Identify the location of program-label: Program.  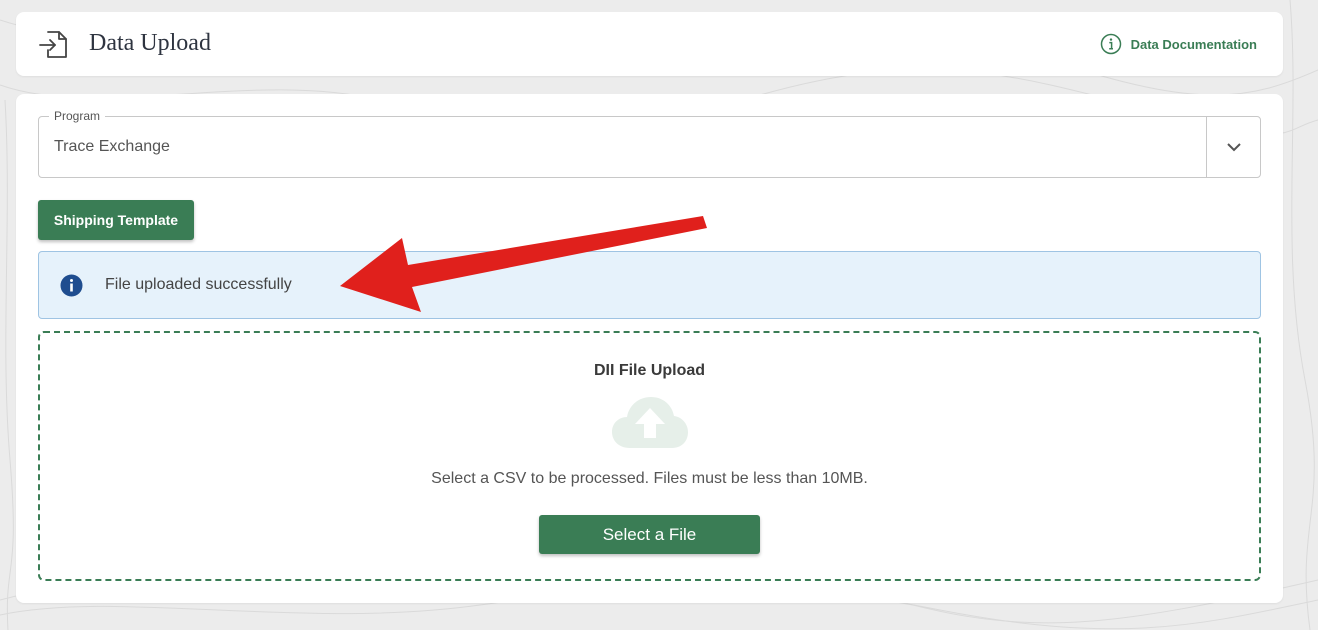
(77, 116).